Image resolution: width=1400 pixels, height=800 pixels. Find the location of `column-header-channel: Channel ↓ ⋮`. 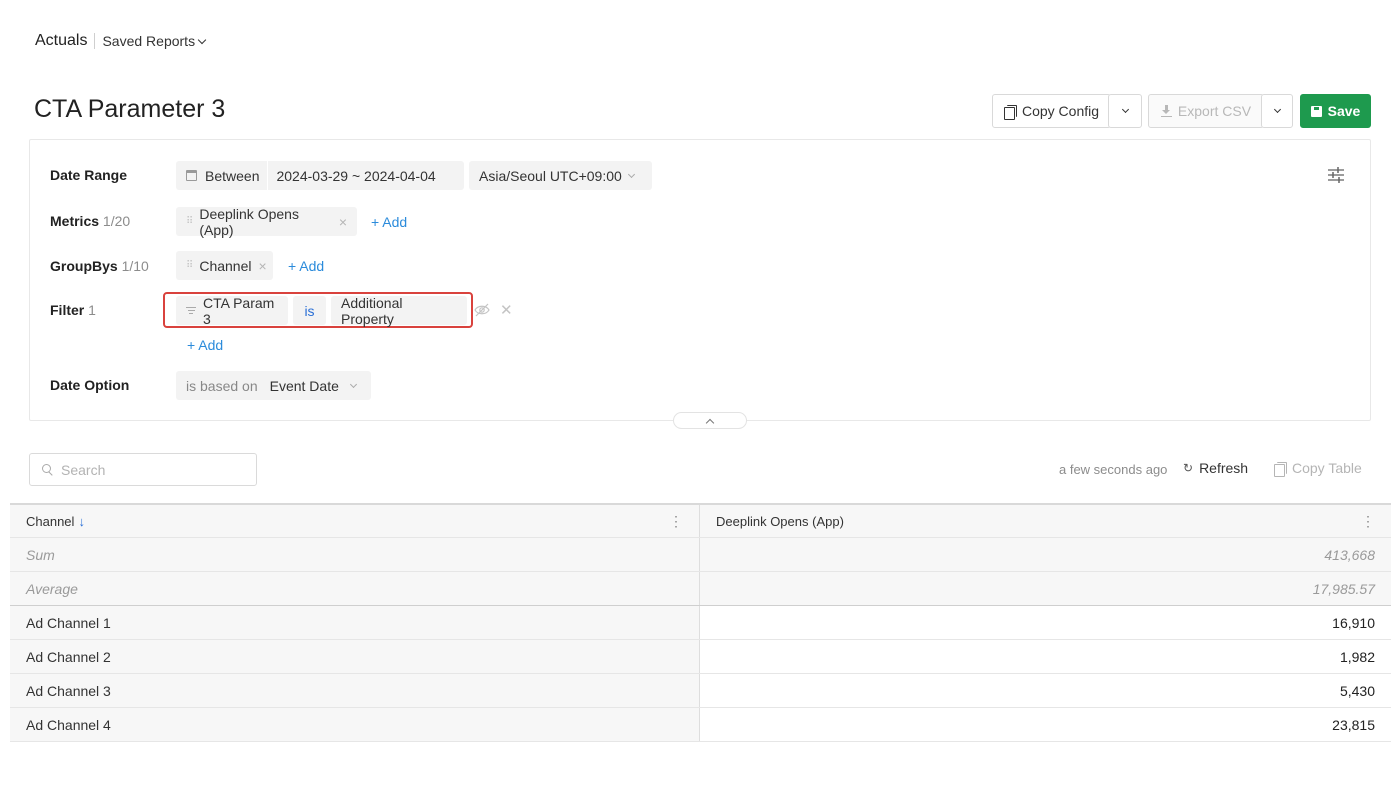

column-header-channel: Channel ↓ ⋮ is located at coordinates (355, 521).